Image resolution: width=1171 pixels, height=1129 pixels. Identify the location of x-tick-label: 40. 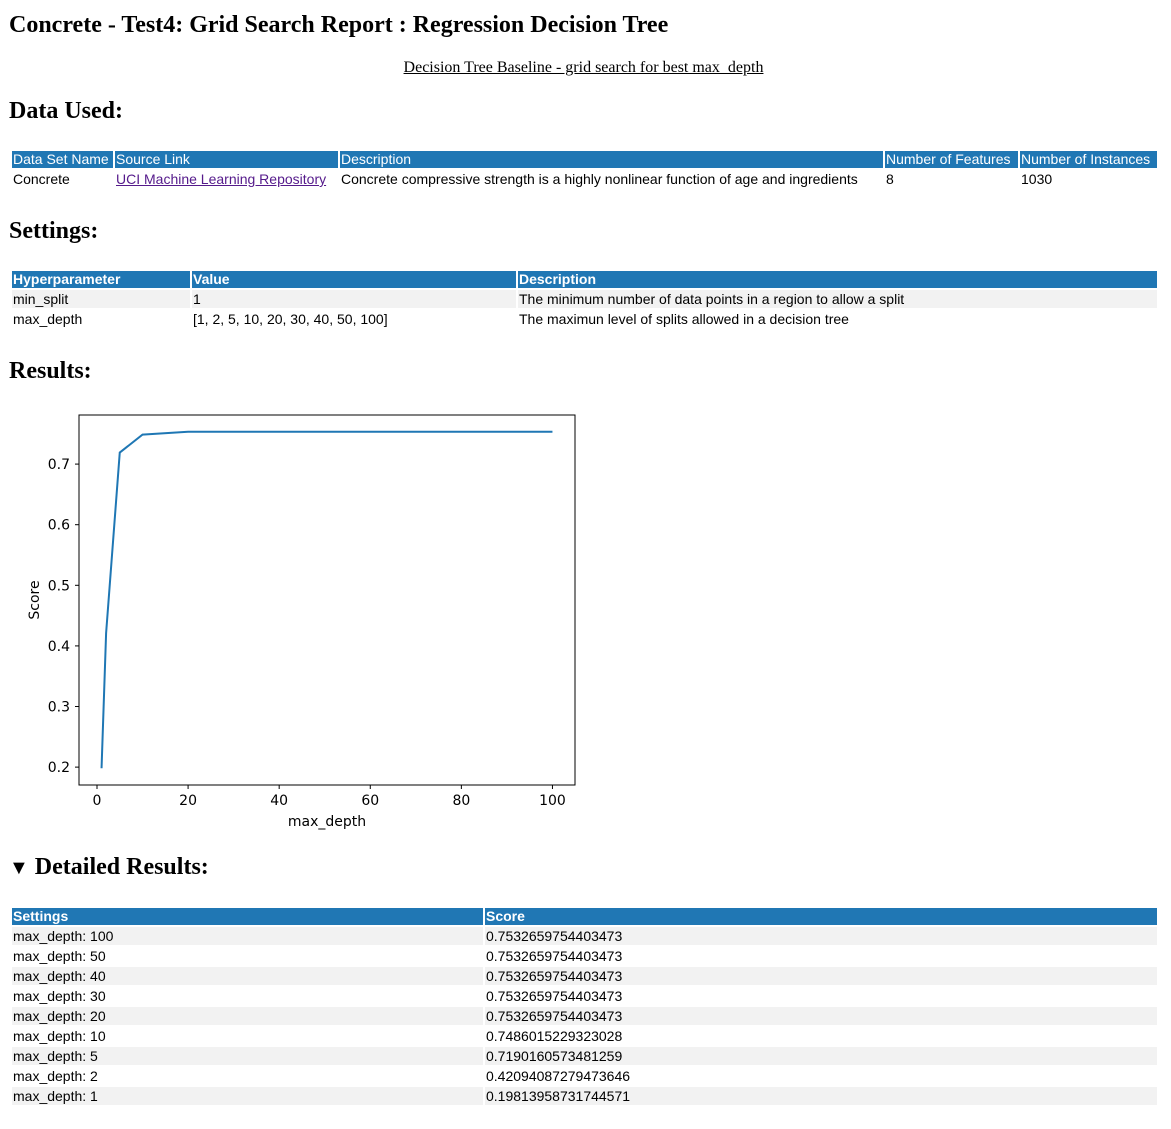
(279, 801).